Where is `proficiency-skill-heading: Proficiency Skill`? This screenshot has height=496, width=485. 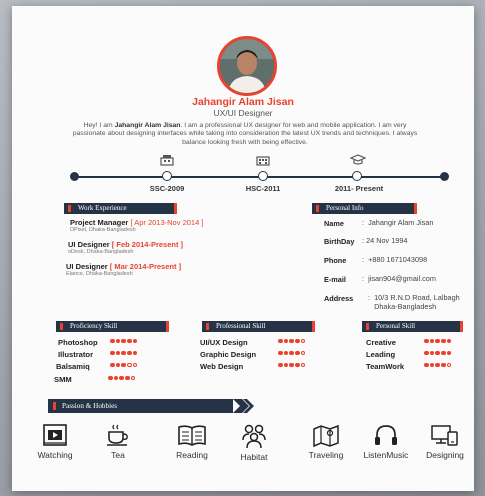 proficiency-skill-heading: Proficiency Skill is located at coordinates (112, 326).